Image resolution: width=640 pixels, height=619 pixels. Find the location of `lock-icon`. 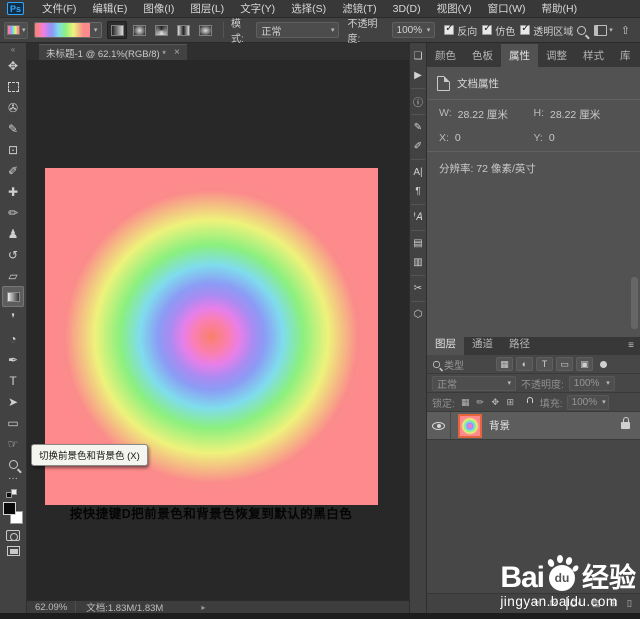

lock-icon is located at coordinates (625, 423).